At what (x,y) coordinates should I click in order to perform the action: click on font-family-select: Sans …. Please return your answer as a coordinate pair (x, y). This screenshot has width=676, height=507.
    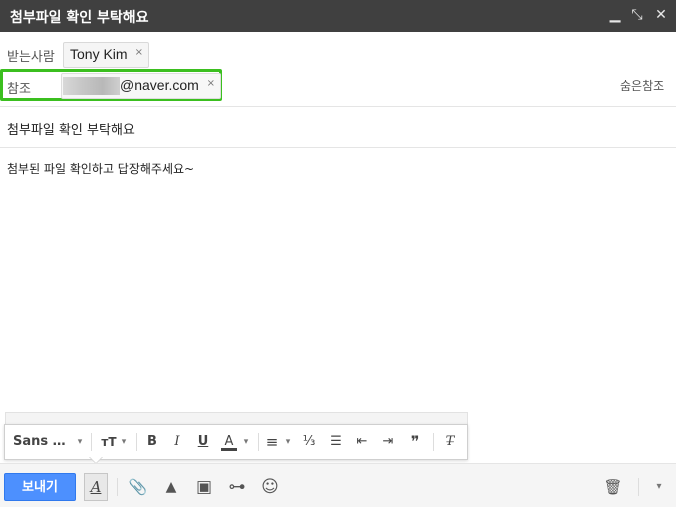
    Looking at the image, I should click on (42, 442).